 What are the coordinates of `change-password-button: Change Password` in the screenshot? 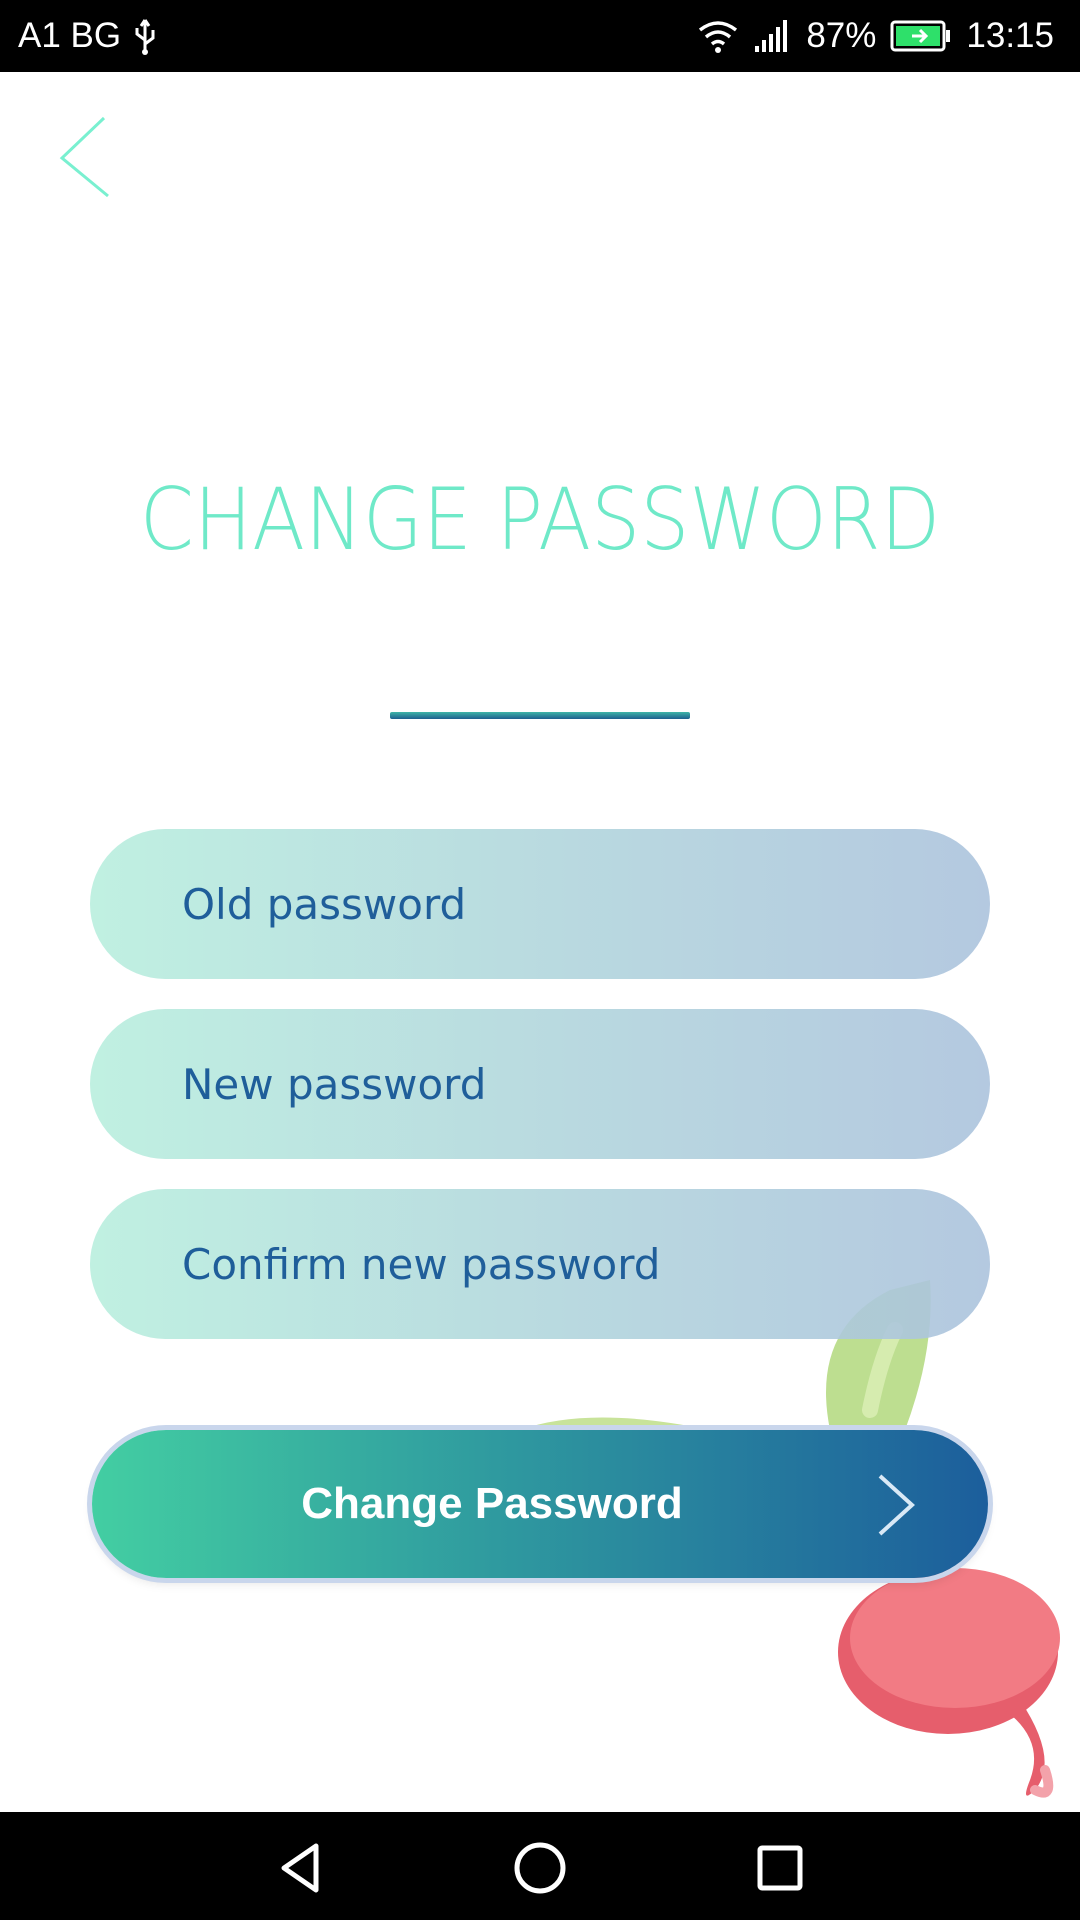 It's located at (540, 1504).